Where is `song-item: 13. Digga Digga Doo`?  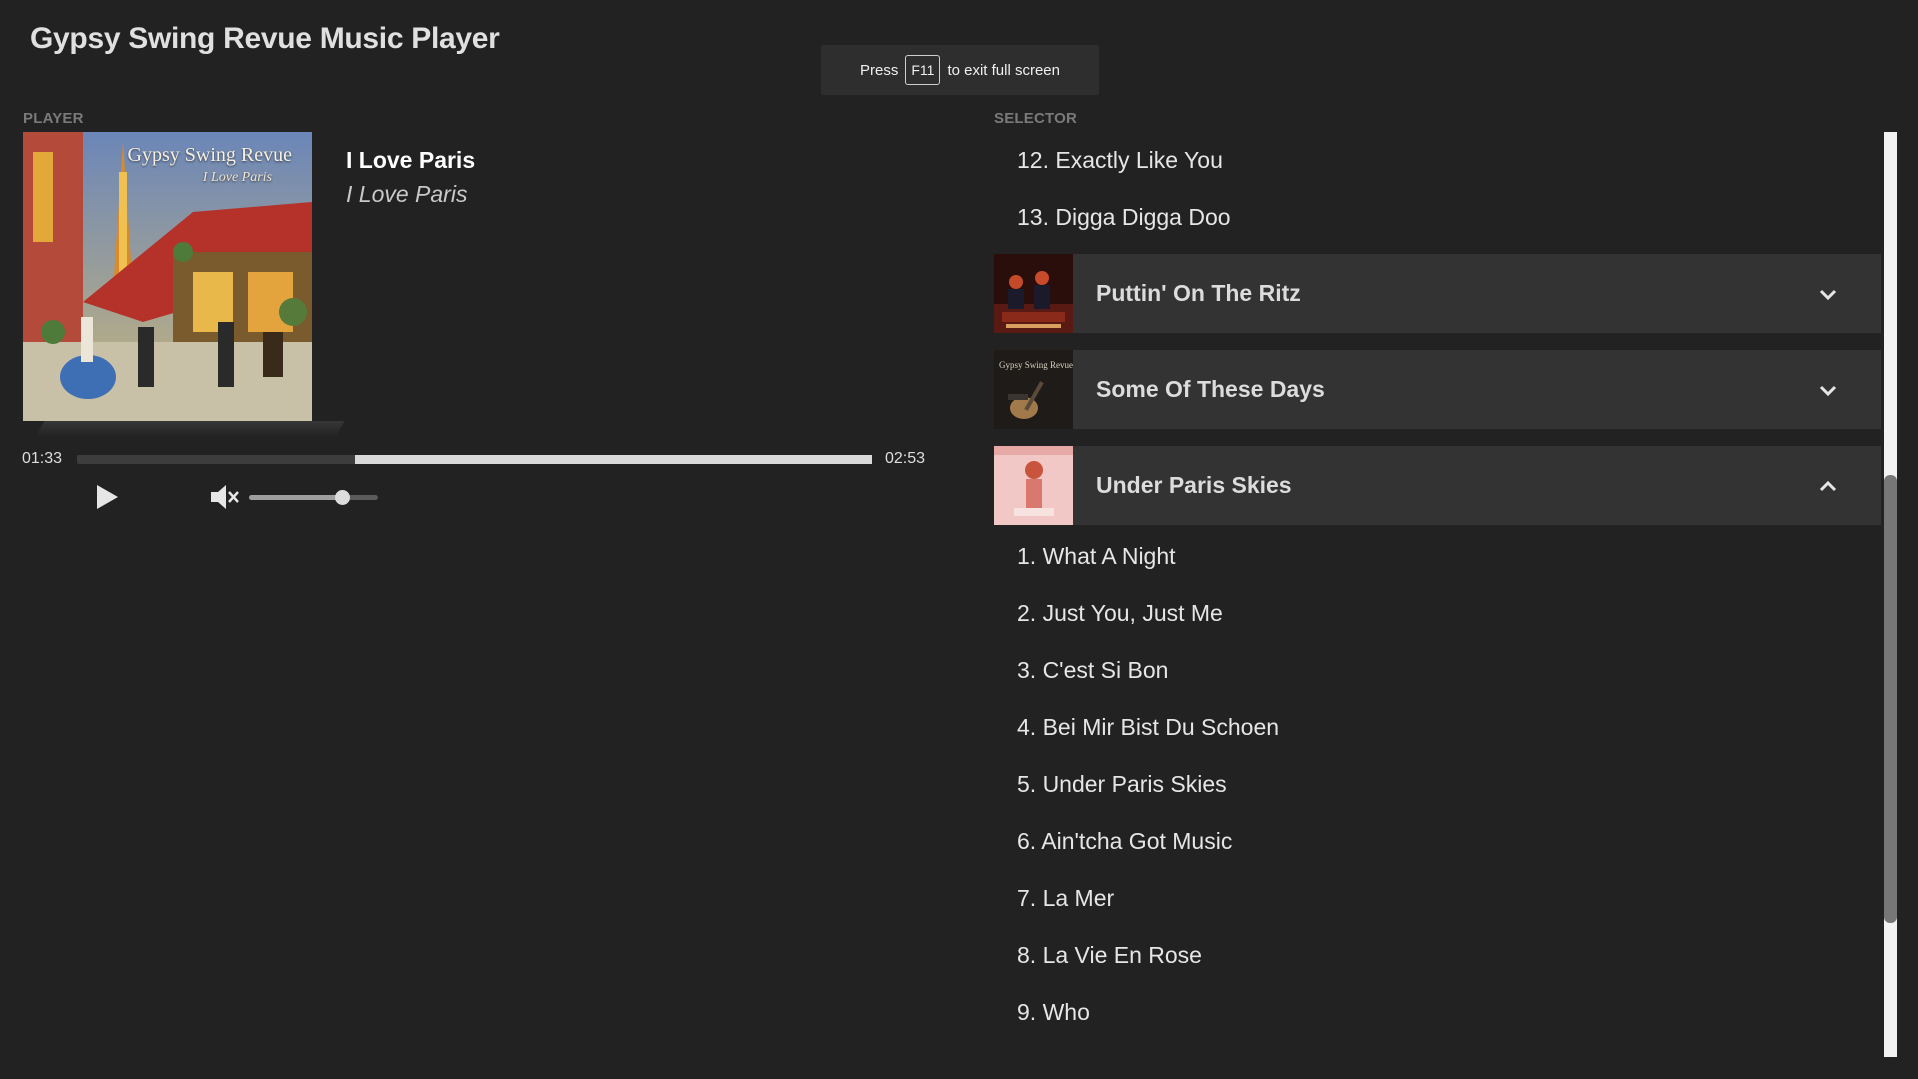
song-item: 13. Digga Digga Doo is located at coordinates (1437, 217).